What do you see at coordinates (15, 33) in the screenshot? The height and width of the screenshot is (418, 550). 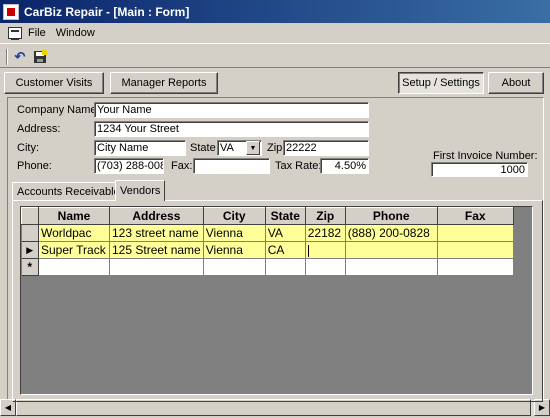 I see `form-menu-icon` at bounding box center [15, 33].